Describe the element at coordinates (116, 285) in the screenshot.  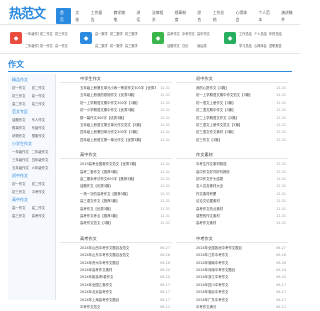
I see `article-row: 2024年全国乙卷作文 06-17` at that location.